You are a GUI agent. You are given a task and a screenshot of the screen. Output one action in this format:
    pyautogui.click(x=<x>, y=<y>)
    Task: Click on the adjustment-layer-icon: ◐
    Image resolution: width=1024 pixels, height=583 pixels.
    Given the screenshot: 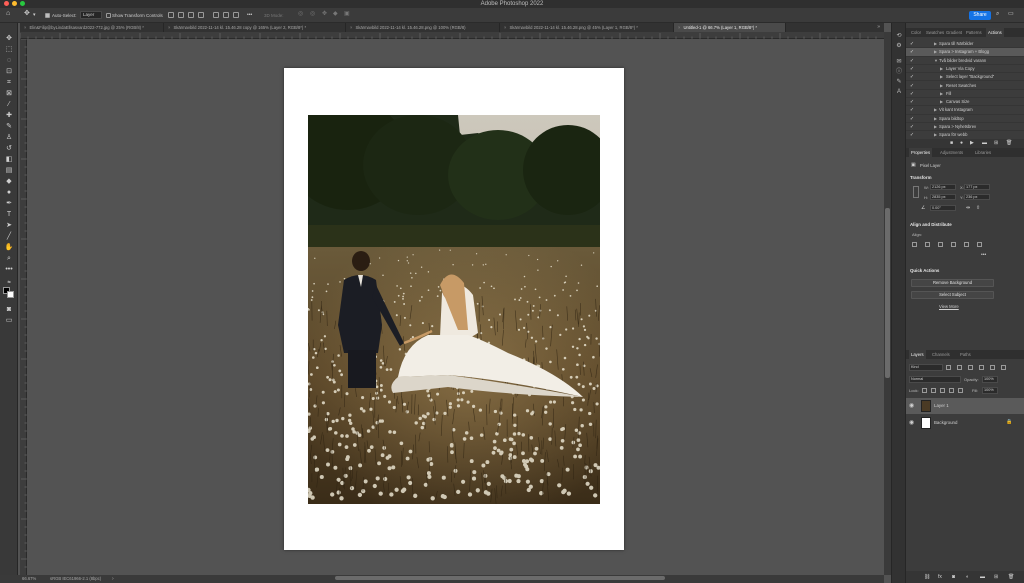 What is the action you would take?
    pyautogui.click(x=967, y=577)
    